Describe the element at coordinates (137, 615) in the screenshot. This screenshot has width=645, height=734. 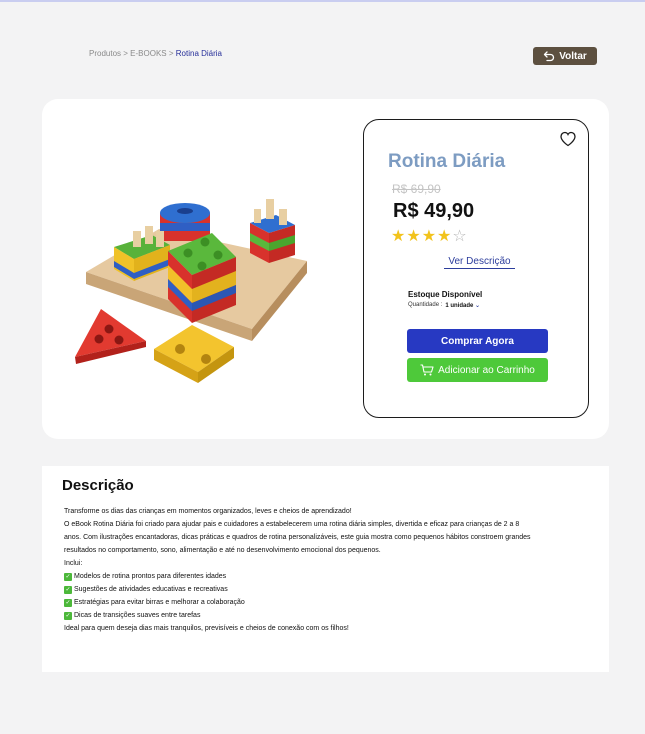
I see `list-item-text: Dicas de transições suaves entre tarefas` at that location.